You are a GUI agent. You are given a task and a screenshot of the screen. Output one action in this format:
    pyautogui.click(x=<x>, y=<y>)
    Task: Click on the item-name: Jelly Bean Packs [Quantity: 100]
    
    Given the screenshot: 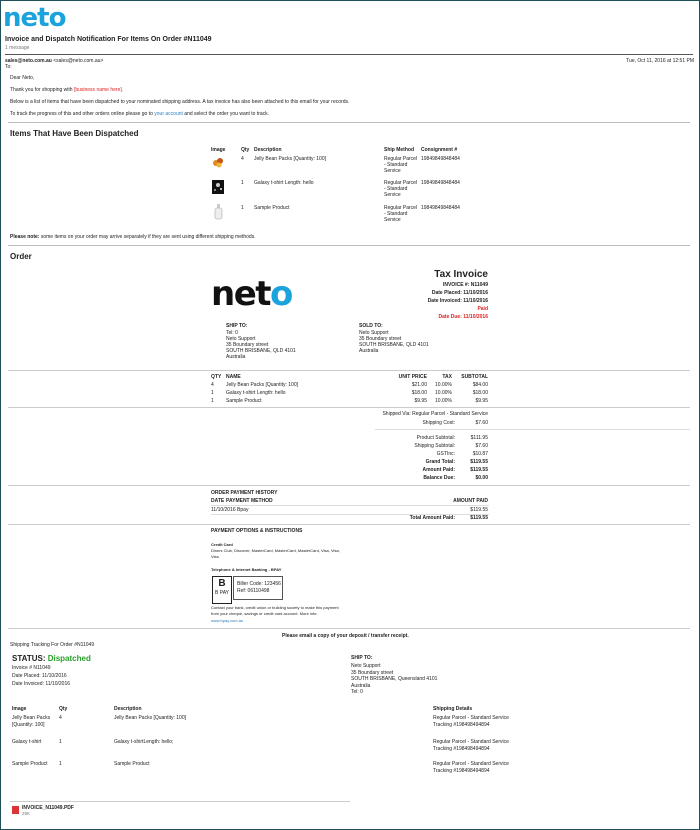 What is the action you would take?
    pyautogui.click(x=262, y=385)
    